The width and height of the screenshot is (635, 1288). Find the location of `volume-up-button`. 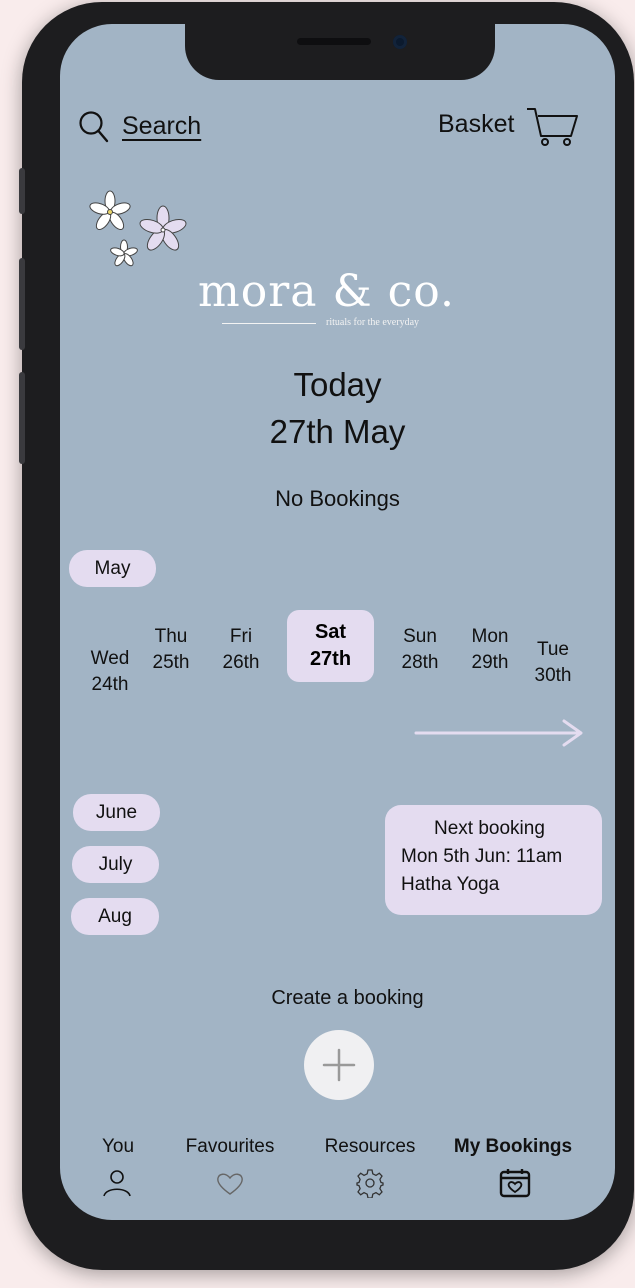

volume-up-button is located at coordinates (22, 304).